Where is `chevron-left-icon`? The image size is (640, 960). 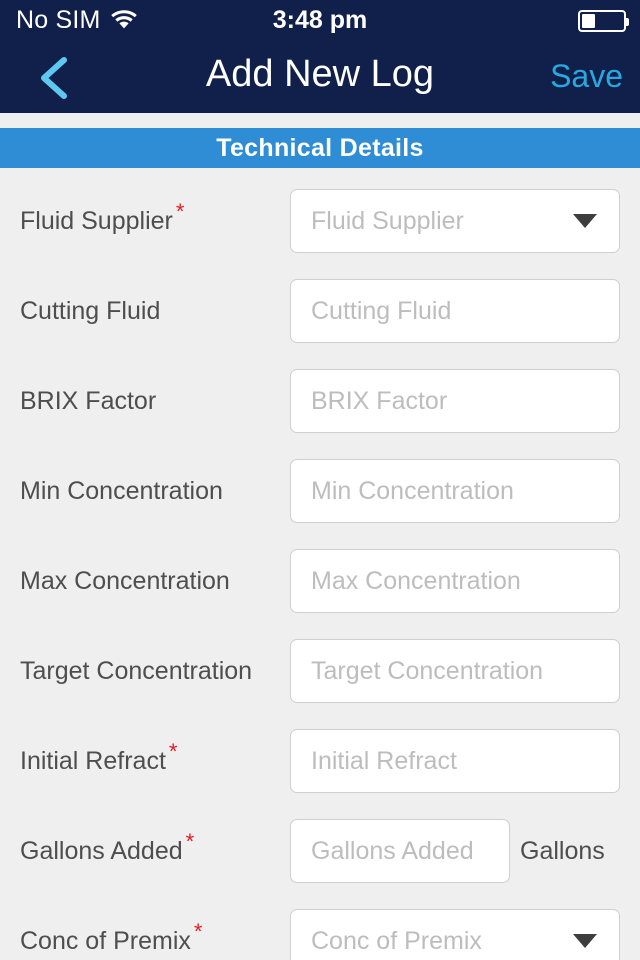
chevron-left-icon is located at coordinates (54, 78).